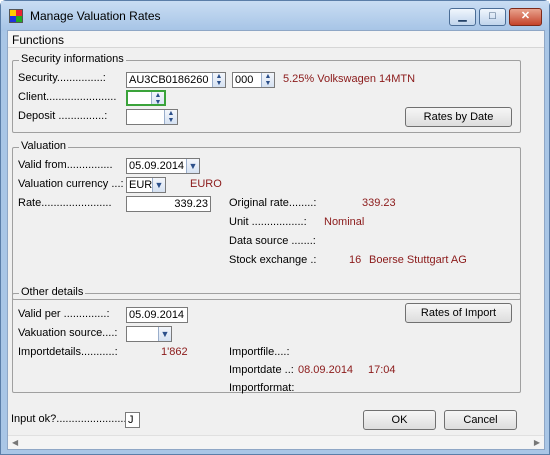 This screenshot has width=550, height=455. I want to click on valuation-currency-value: EUR, so click(141, 185).